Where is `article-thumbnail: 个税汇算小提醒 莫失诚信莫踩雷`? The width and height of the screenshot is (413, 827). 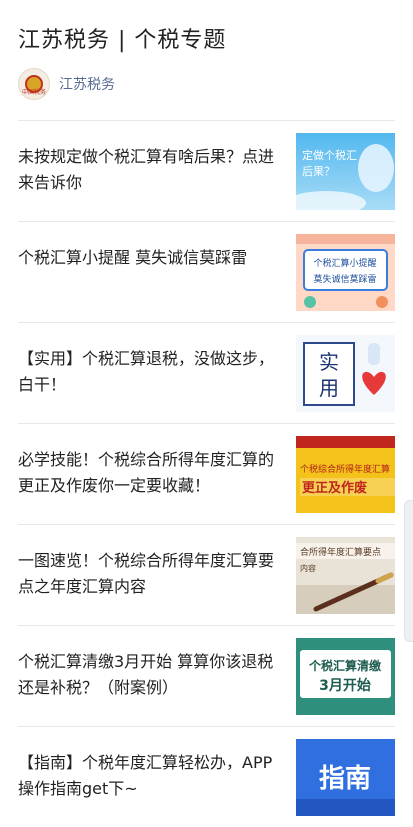
article-thumbnail: 个税汇算小提醒 莫失诚信莫踩雷 is located at coordinates (345, 272).